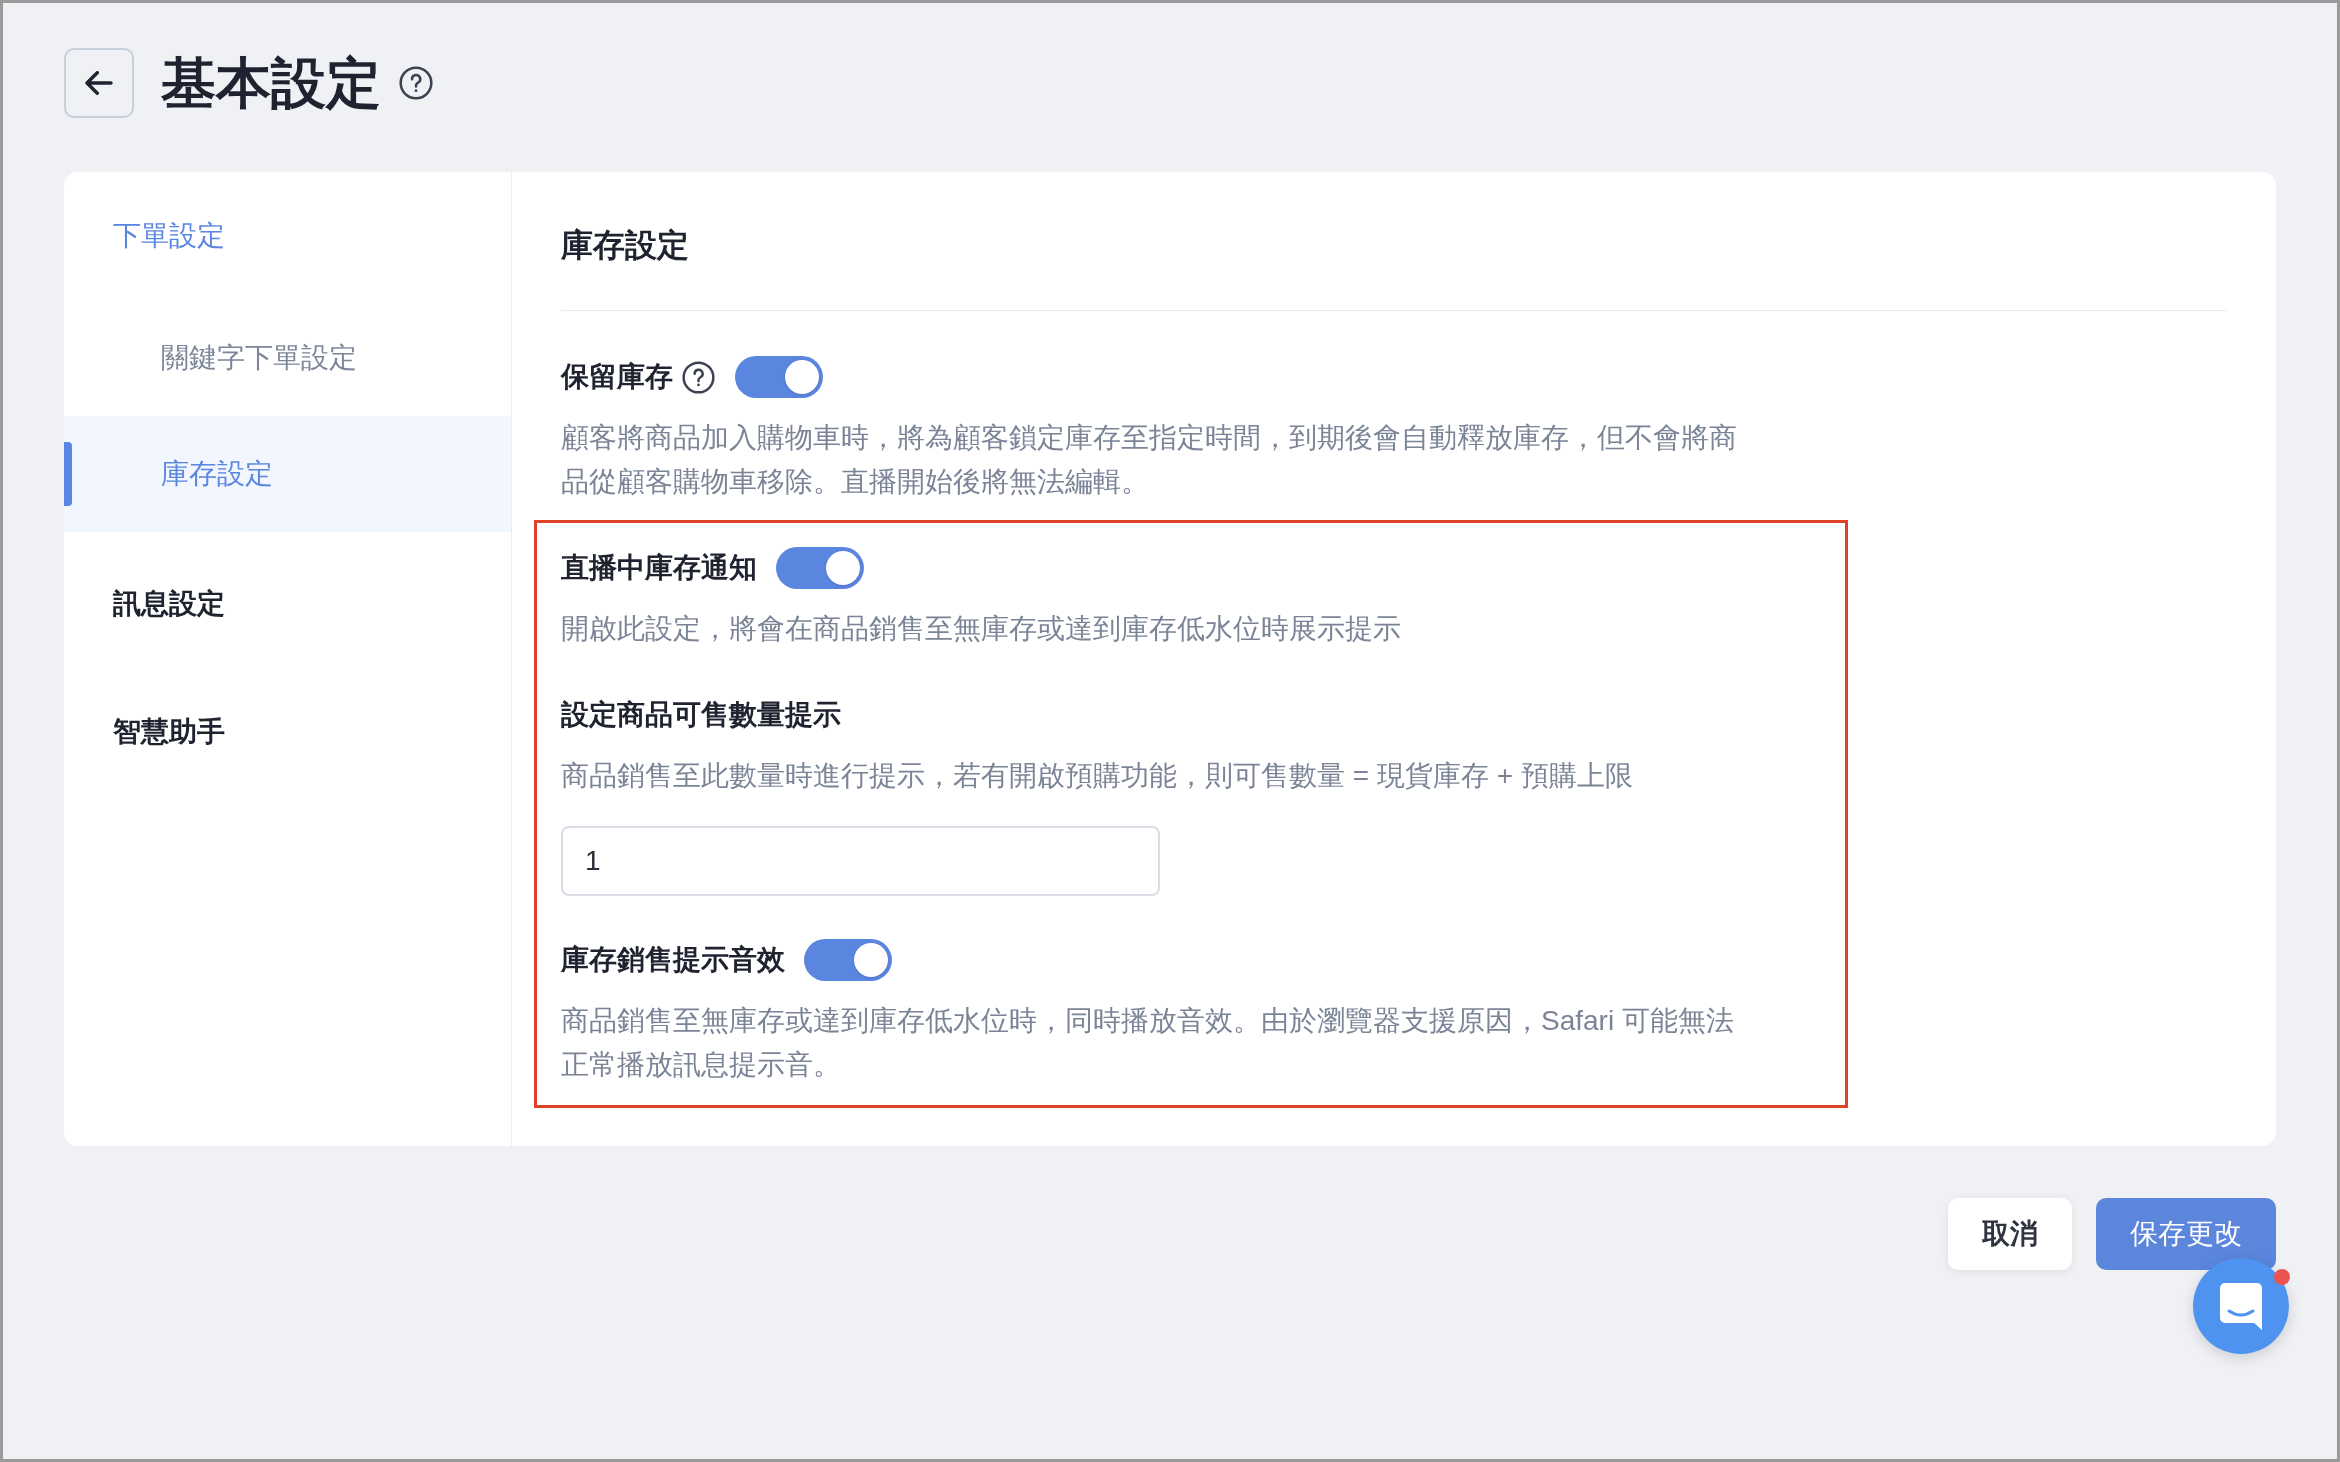 Image resolution: width=2340 pixels, height=1462 pixels. I want to click on back-button, so click(99, 83).